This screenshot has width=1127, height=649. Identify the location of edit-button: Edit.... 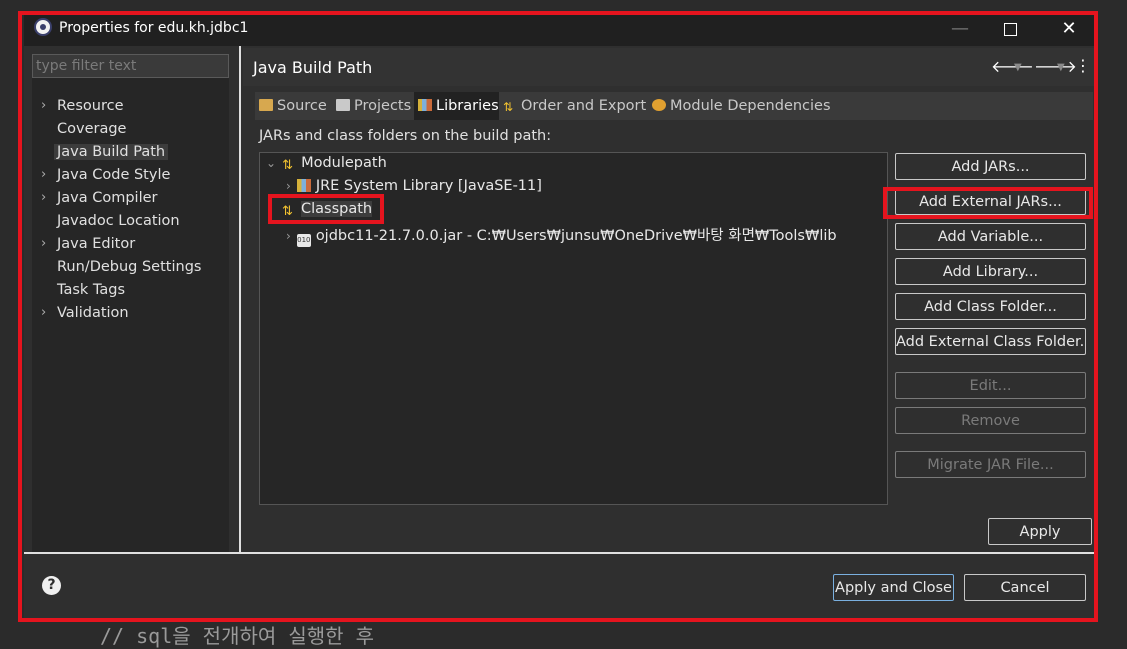
(990, 385).